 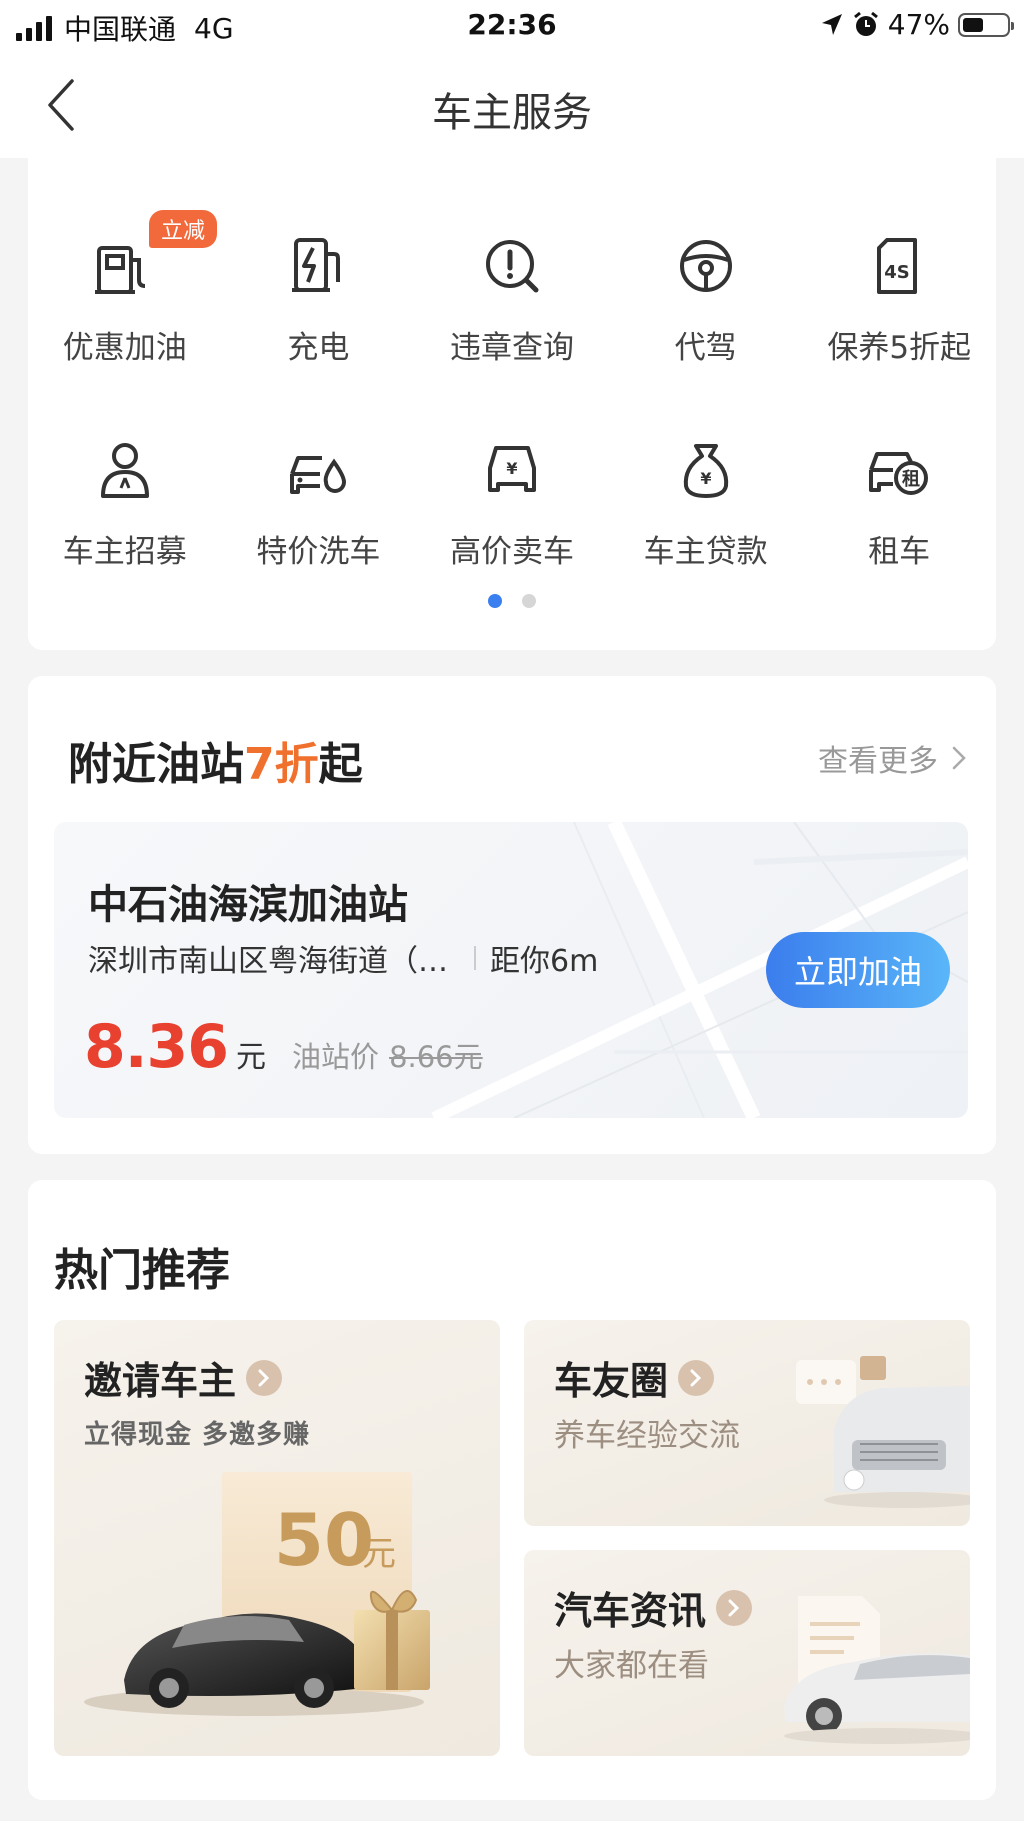 What do you see at coordinates (899, 348) in the screenshot?
I see `service-label: 保养5折起` at bounding box center [899, 348].